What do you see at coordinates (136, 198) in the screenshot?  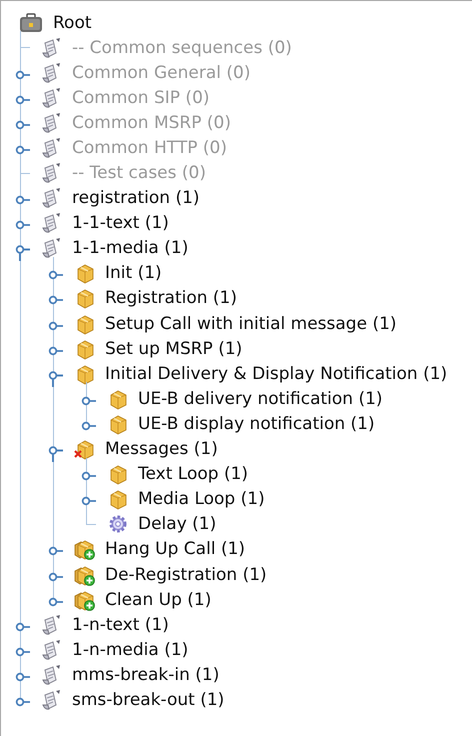 I see `node-label: registration (1)` at bounding box center [136, 198].